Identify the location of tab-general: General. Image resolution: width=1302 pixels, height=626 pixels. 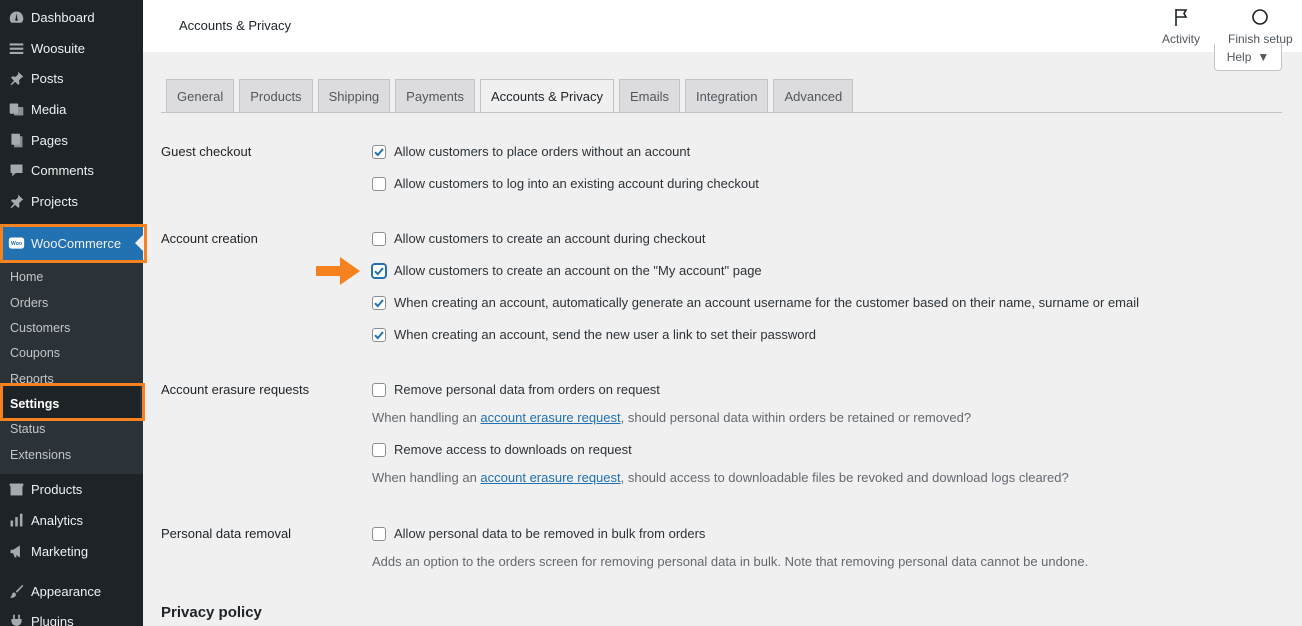
(200, 95).